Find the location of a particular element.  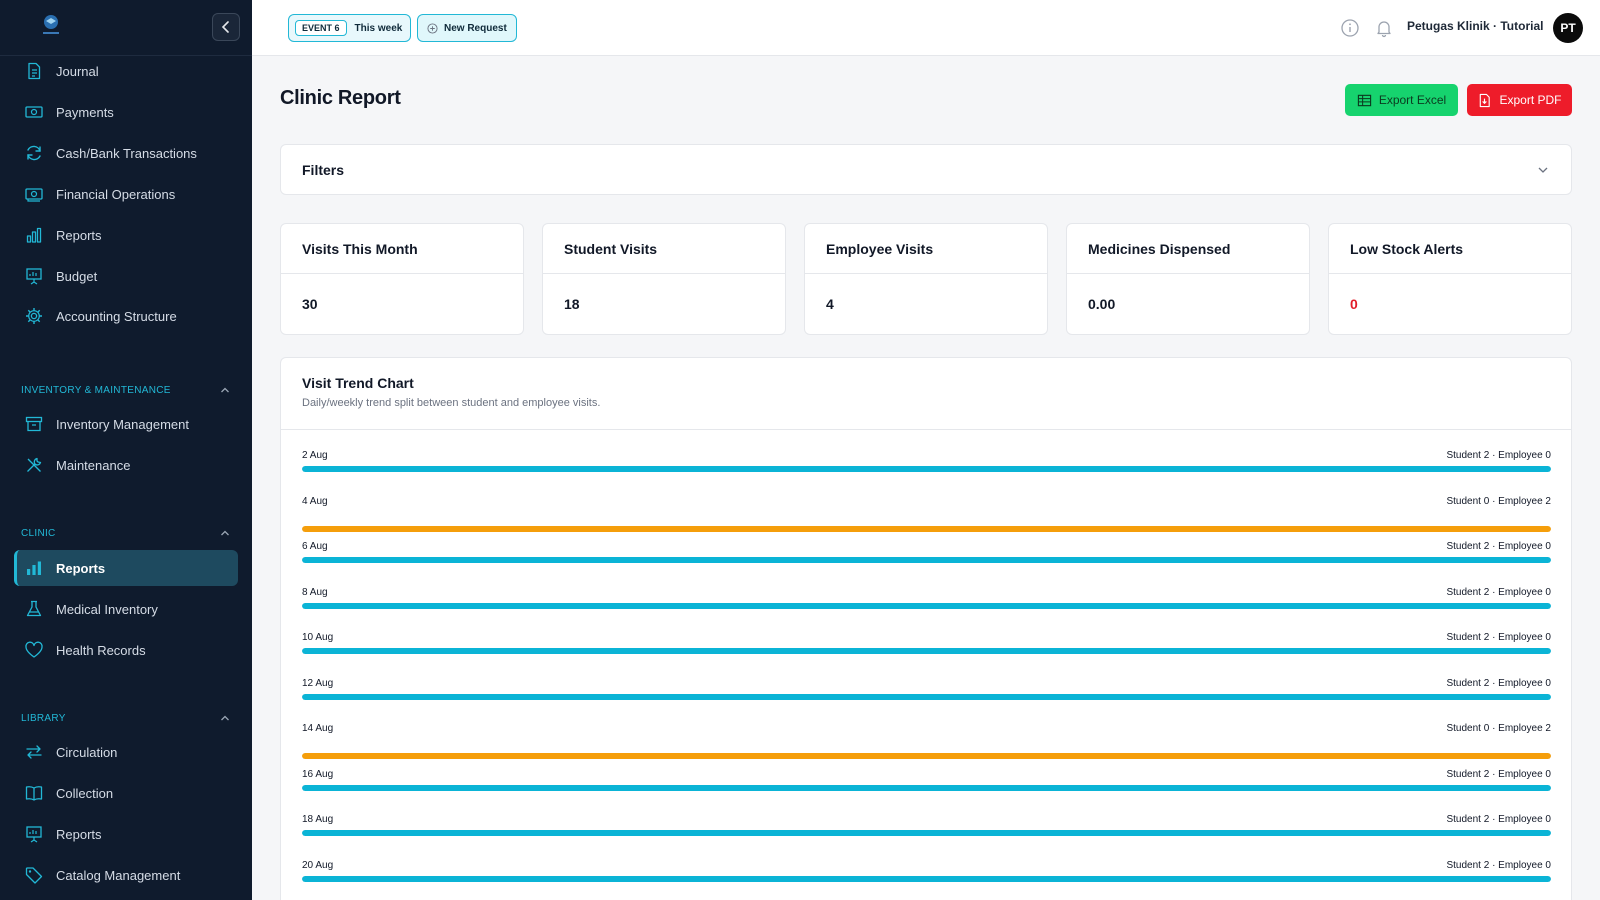

filters-accordion: Filters is located at coordinates (926, 169).